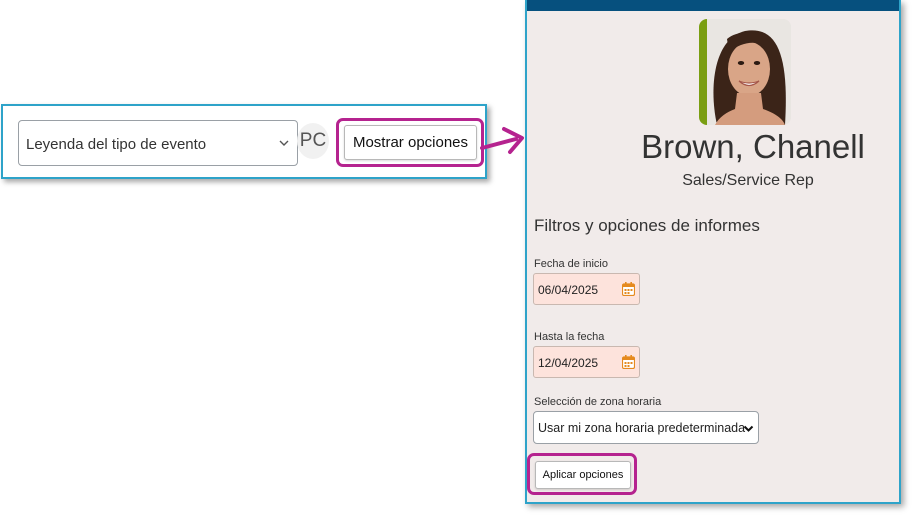  What do you see at coordinates (749, 72) in the screenshot?
I see `employee-photo-image` at bounding box center [749, 72].